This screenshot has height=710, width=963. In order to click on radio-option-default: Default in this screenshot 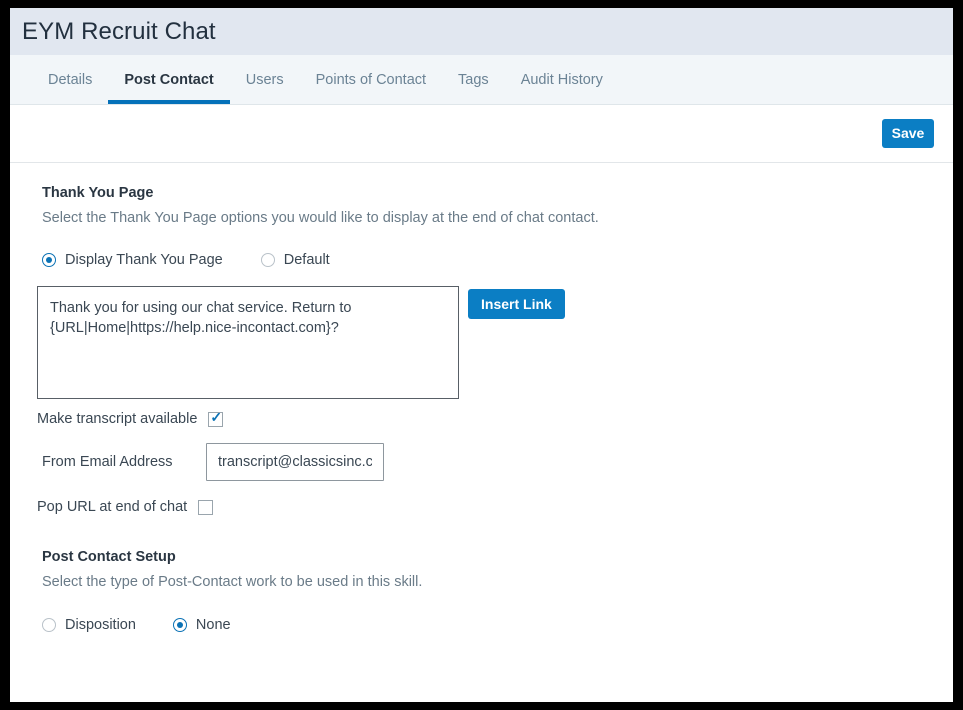, I will do `click(295, 260)`.